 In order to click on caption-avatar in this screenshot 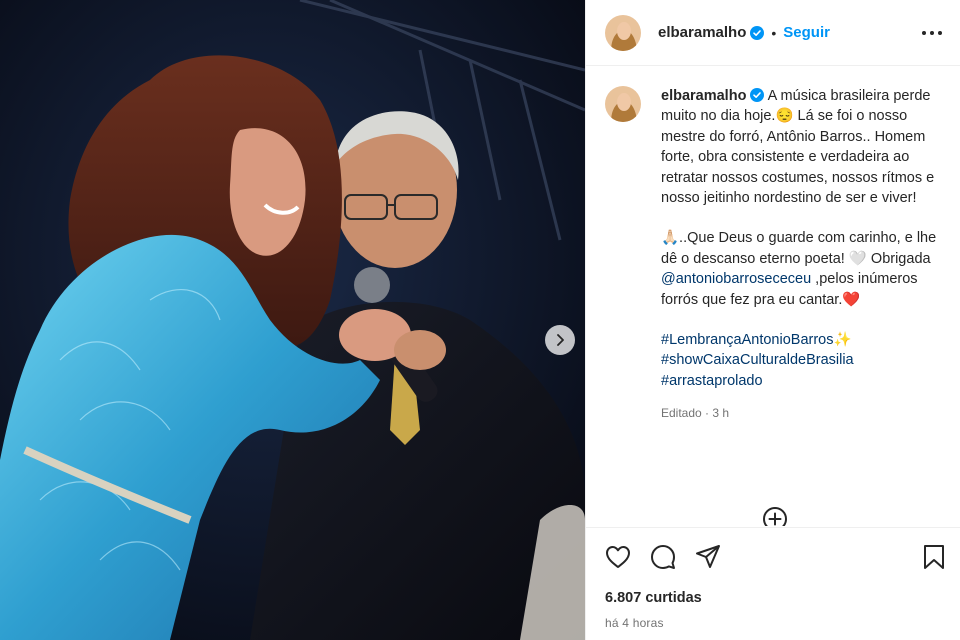, I will do `click(623, 104)`.